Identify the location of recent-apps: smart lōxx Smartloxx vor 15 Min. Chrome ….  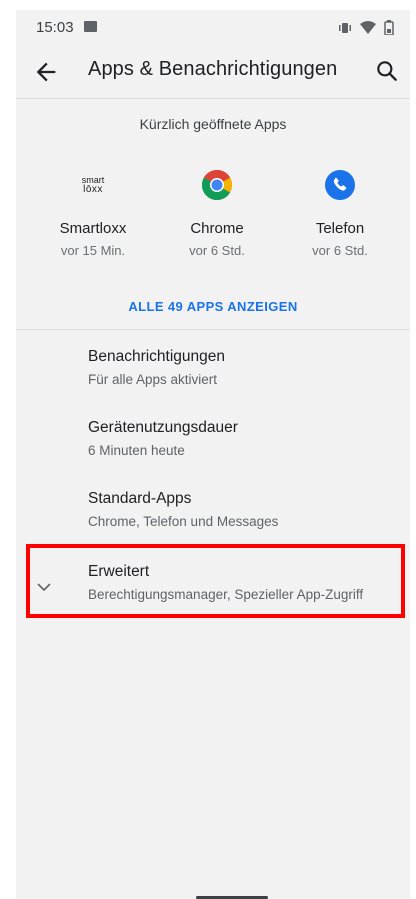
(213, 218).